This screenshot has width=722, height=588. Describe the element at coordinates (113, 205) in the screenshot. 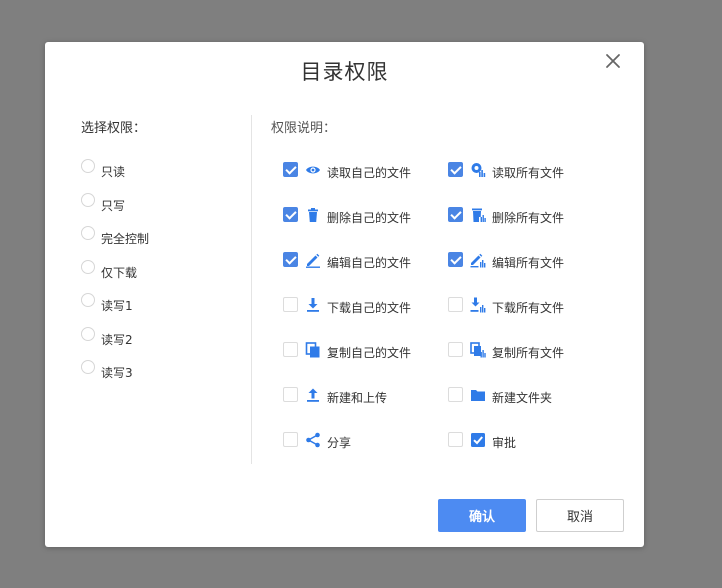

I see `radio-label: 只写` at that location.